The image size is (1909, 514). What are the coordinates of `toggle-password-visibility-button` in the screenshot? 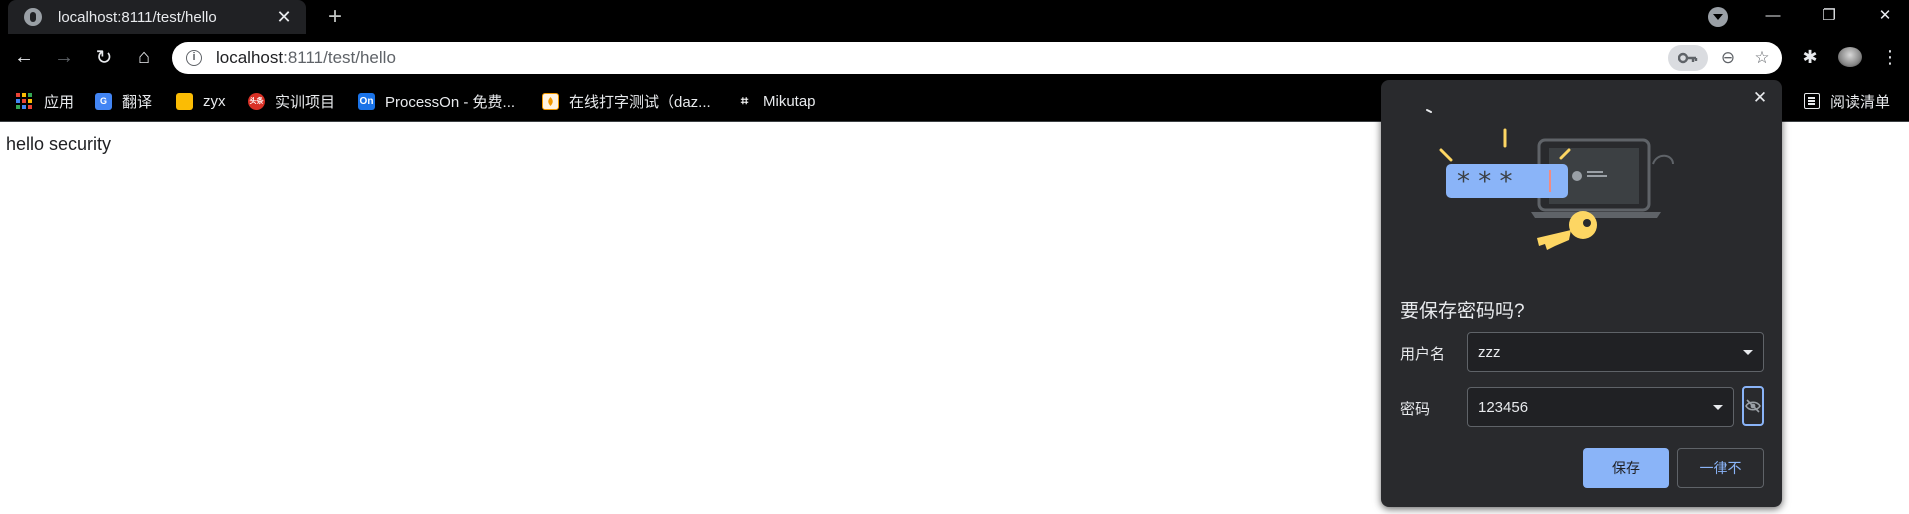 It's located at (1753, 406).